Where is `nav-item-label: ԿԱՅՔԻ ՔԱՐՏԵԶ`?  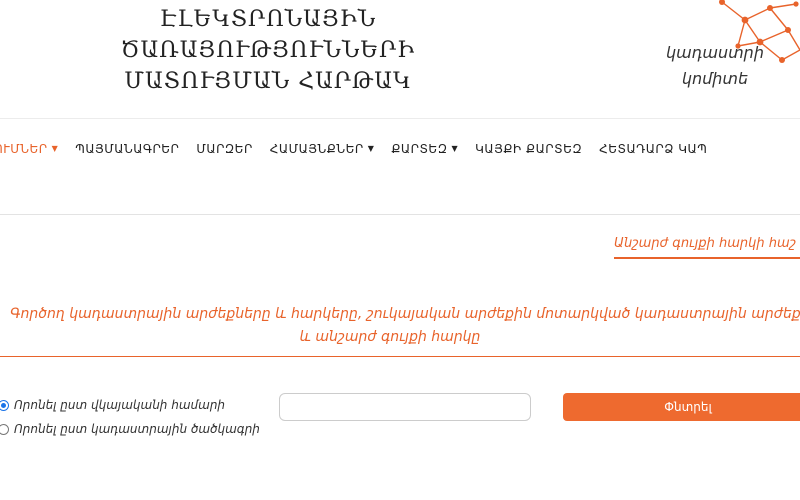 nav-item-label: ԿԱՅՔԻ ՔԱՐՏԵԶ is located at coordinates (529, 149).